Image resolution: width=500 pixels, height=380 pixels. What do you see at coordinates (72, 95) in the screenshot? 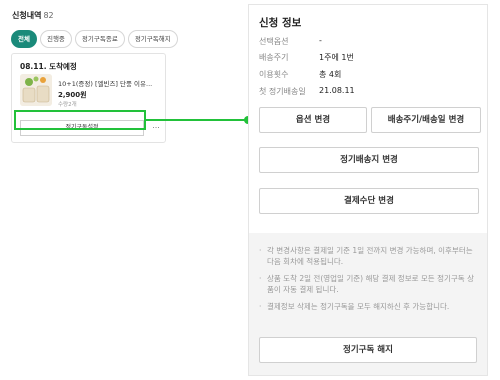
I see `product-price: 2,900원` at bounding box center [72, 95].